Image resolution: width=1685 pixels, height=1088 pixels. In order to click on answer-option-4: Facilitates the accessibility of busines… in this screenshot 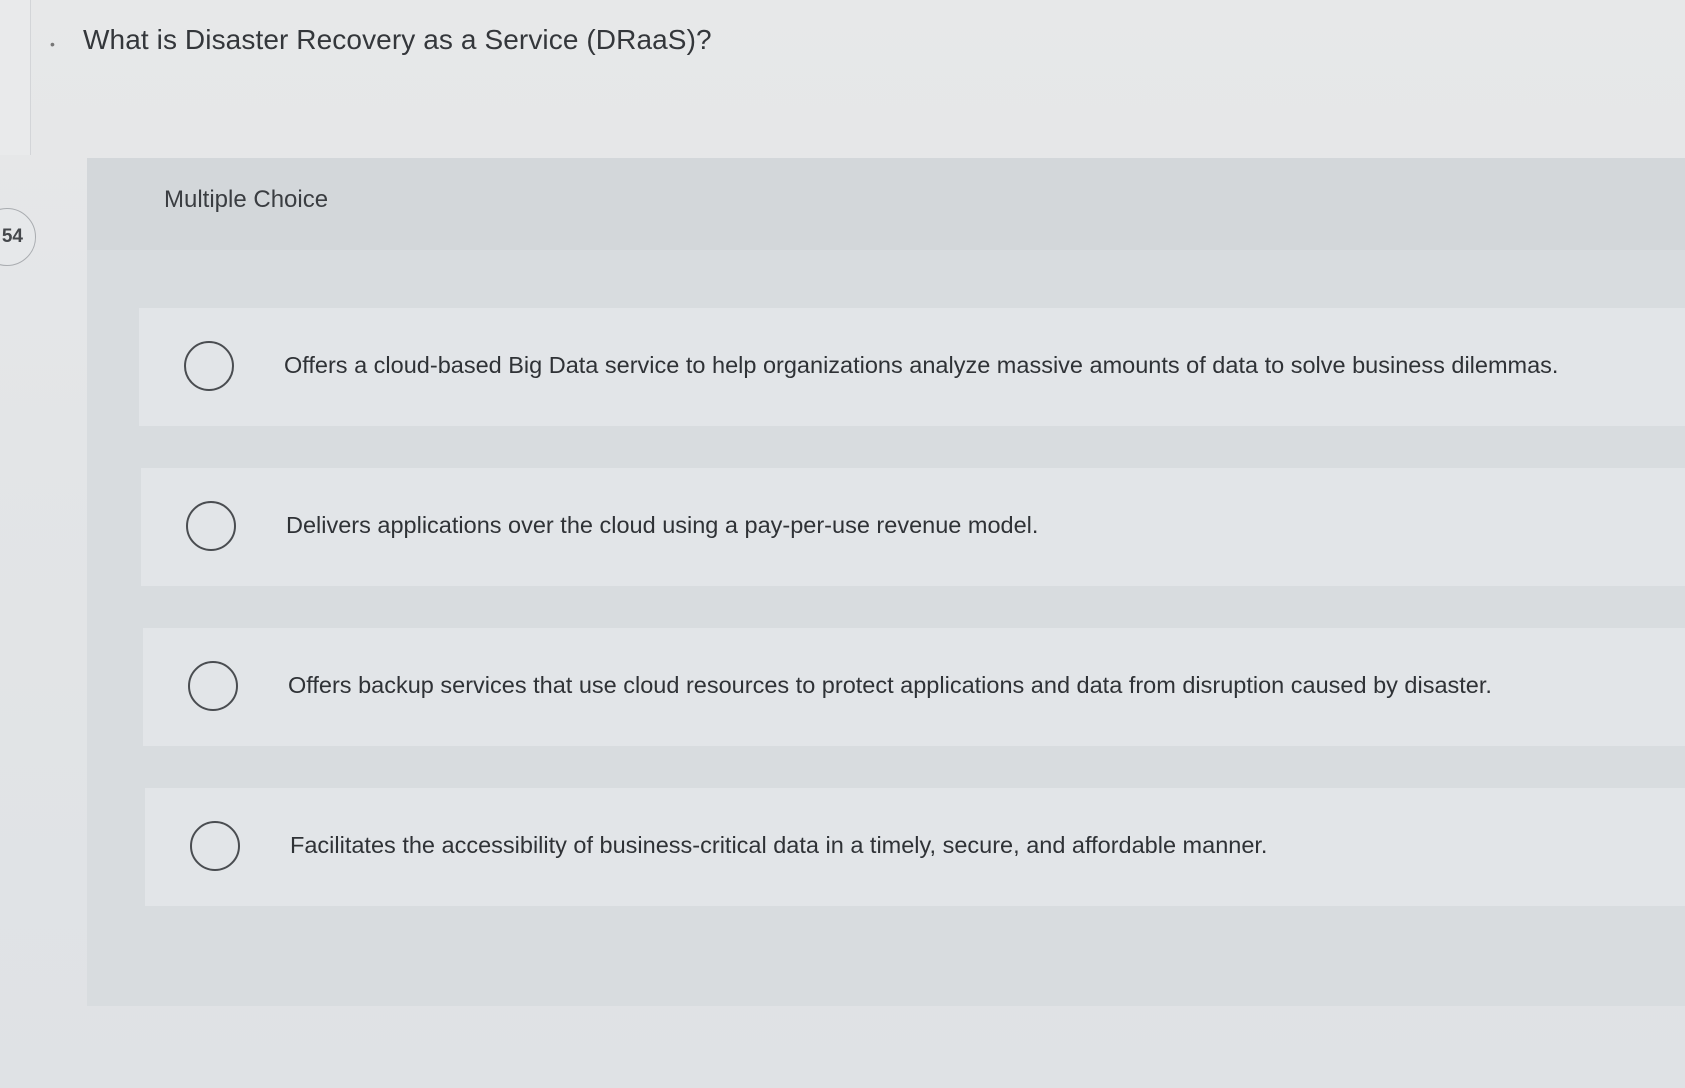, I will do `click(915, 847)`.